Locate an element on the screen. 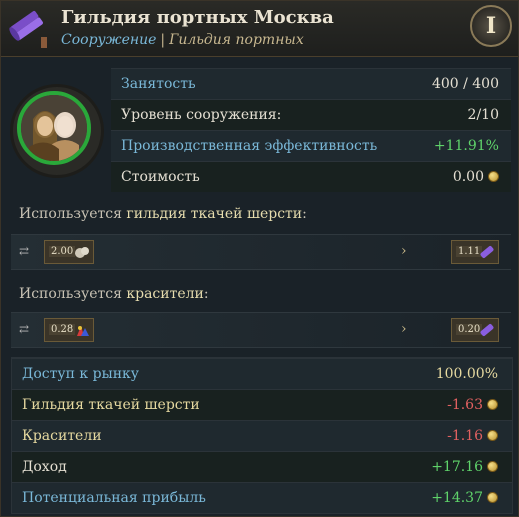 The height and width of the screenshot is (517, 519). market-value-wrap: +17.16 is located at coordinates (464, 467).